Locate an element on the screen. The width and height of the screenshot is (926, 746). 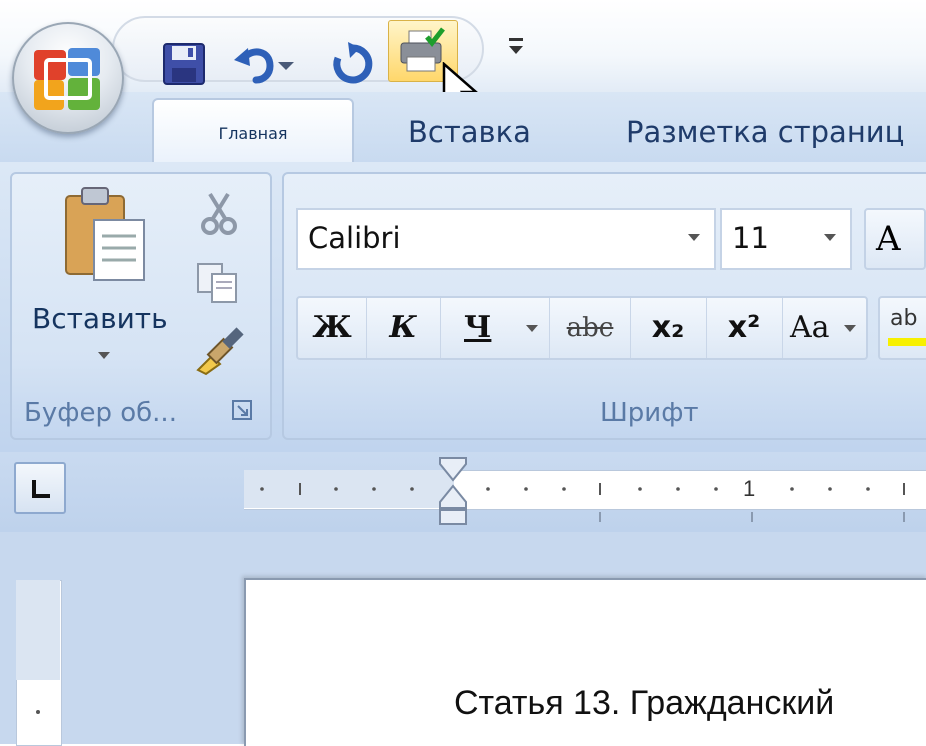
office-button is located at coordinates (68, 78).